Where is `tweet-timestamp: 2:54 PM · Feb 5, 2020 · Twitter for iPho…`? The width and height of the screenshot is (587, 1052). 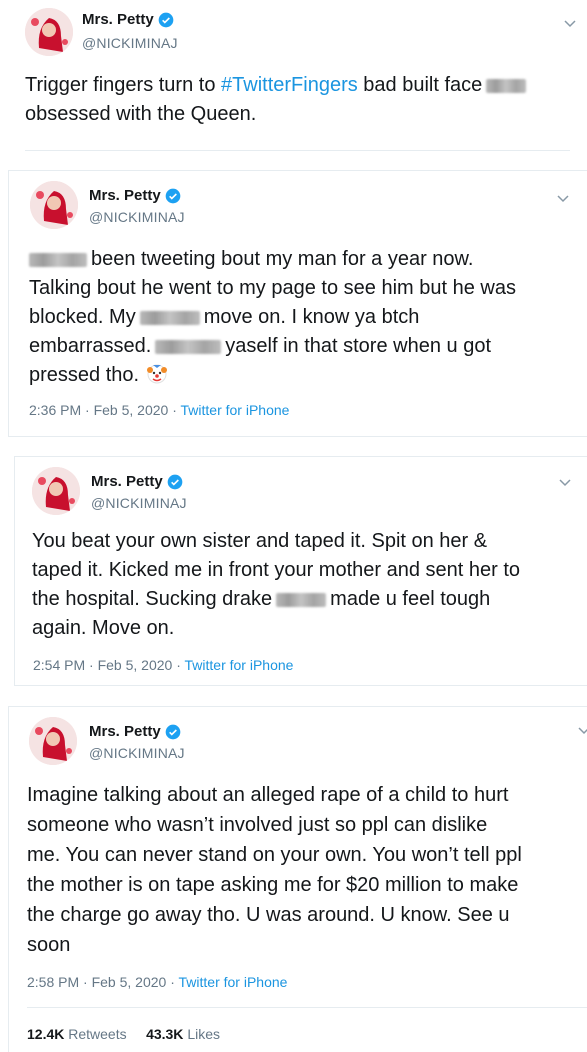
tweet-timestamp: 2:54 PM · Feb 5, 2020 · Twitter for iPho… is located at coordinates (163, 665).